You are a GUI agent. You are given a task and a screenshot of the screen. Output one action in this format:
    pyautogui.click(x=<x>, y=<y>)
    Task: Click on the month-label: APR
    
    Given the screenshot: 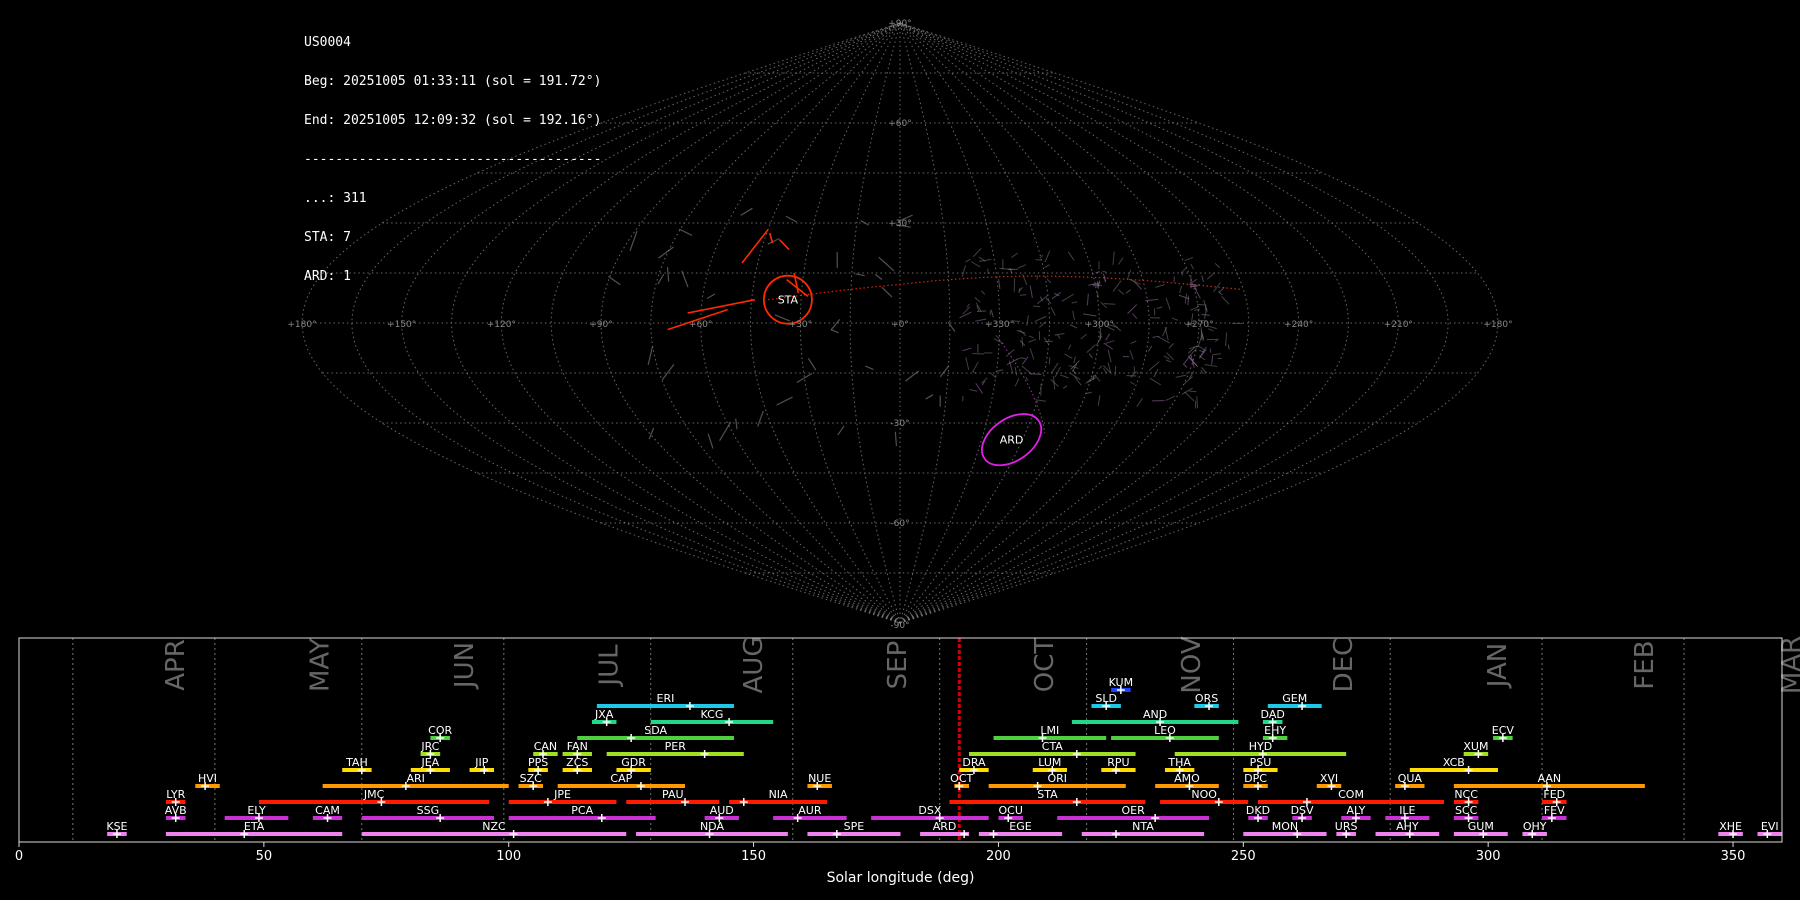 What is the action you would take?
    pyautogui.click(x=176, y=665)
    